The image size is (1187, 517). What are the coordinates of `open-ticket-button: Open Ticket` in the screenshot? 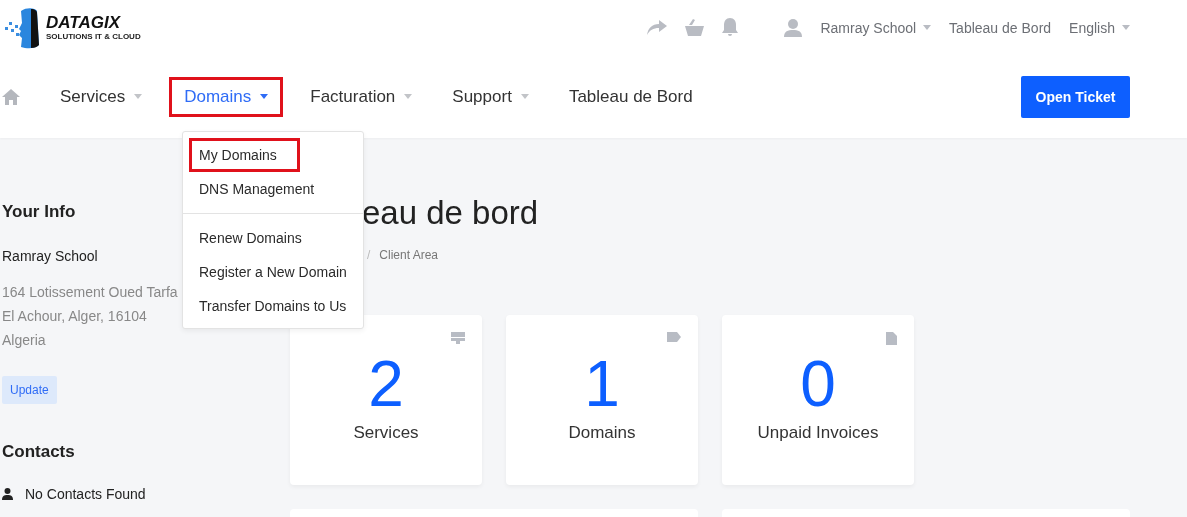 It's located at (1075, 96).